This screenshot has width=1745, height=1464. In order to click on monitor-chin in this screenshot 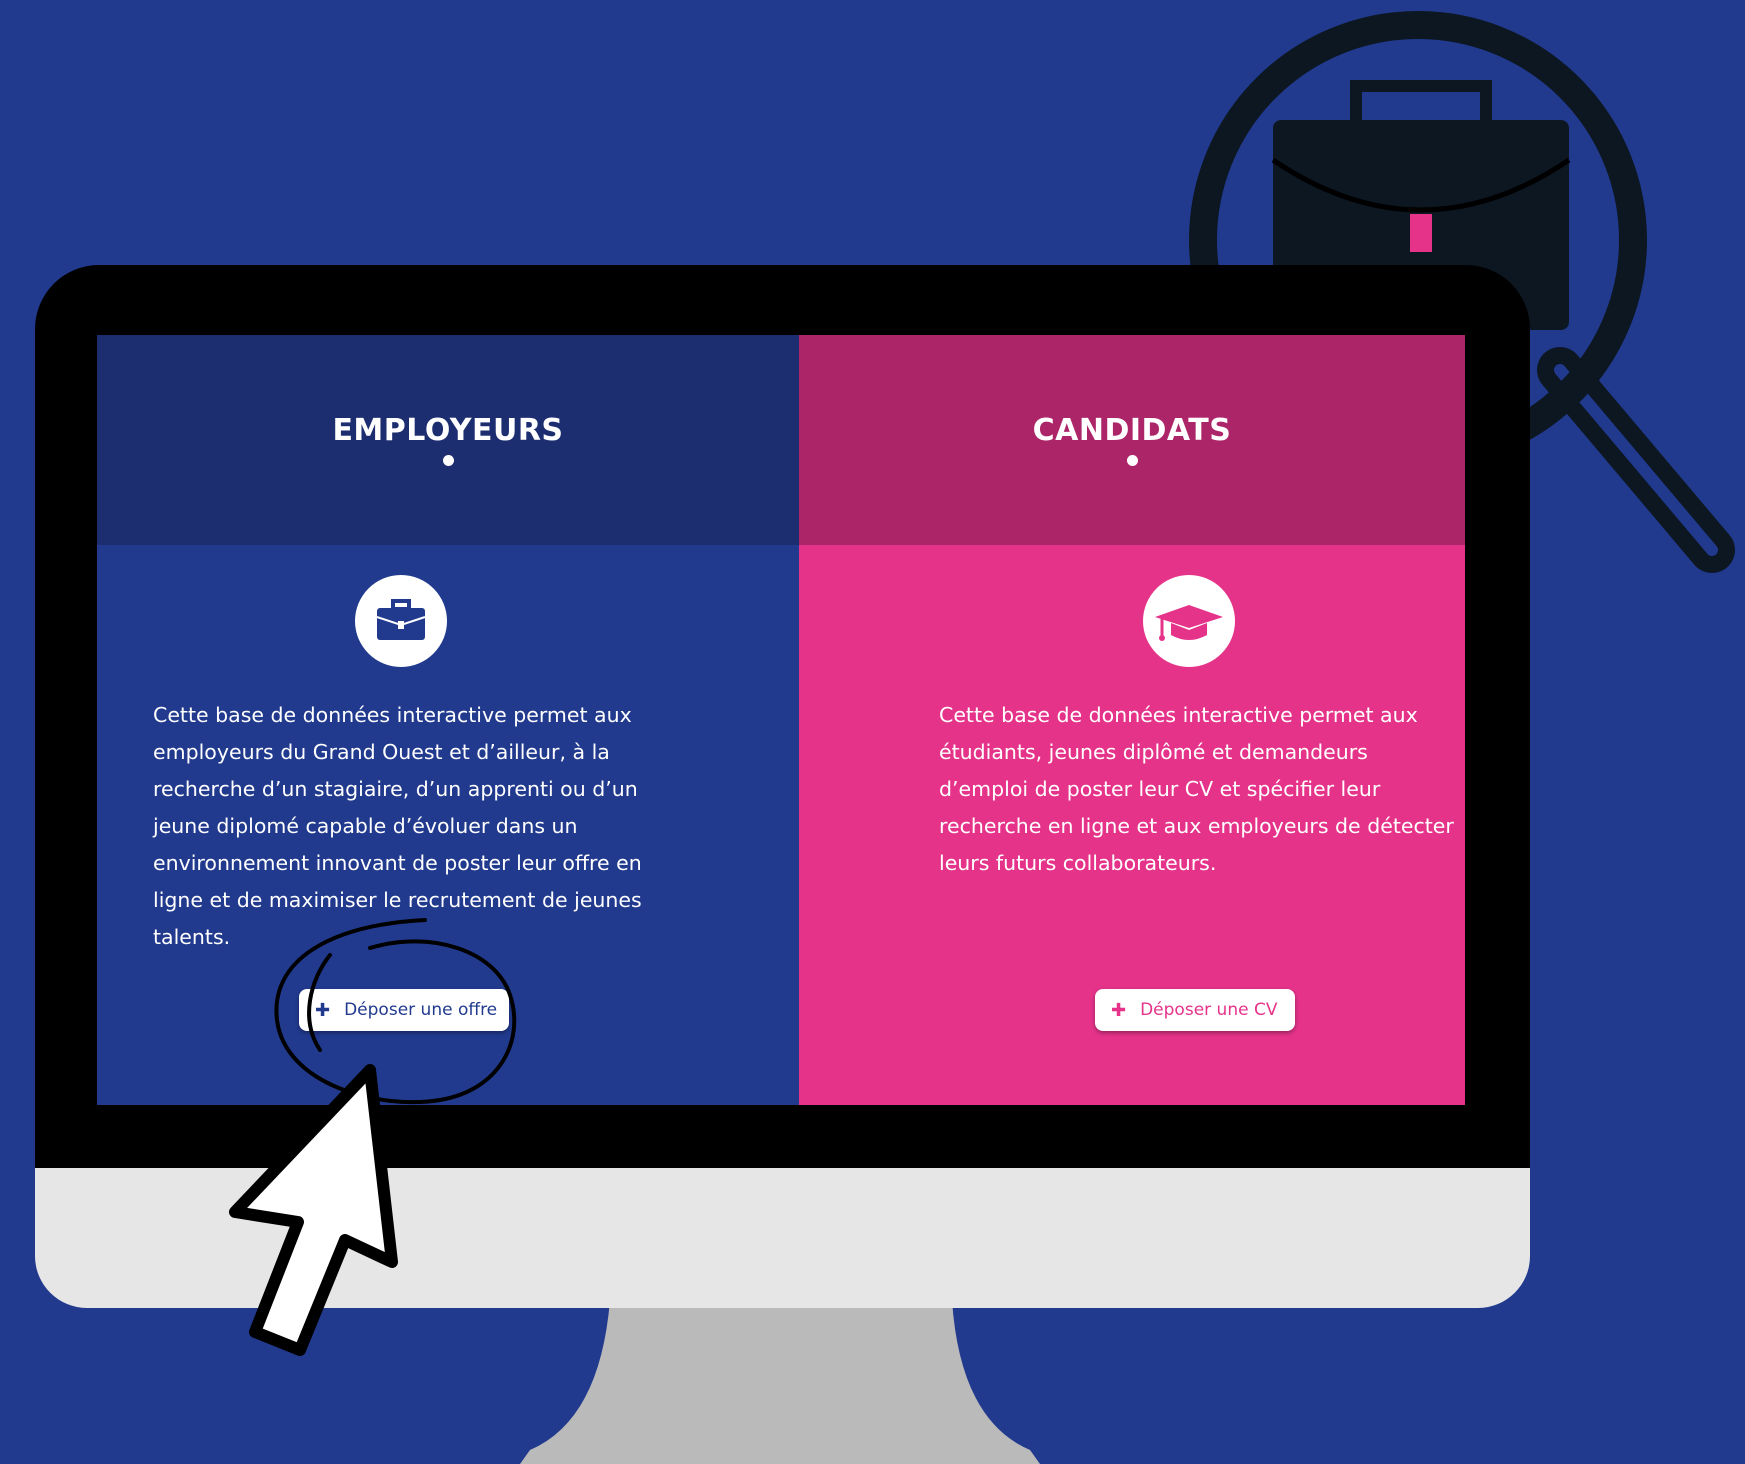, I will do `click(782, 1238)`.